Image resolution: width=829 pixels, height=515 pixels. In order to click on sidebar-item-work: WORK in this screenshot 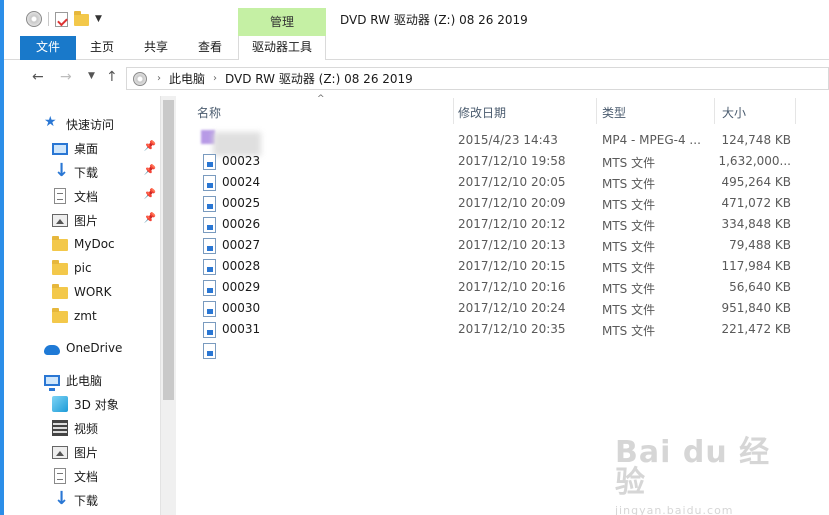, I will do `click(106, 292)`.